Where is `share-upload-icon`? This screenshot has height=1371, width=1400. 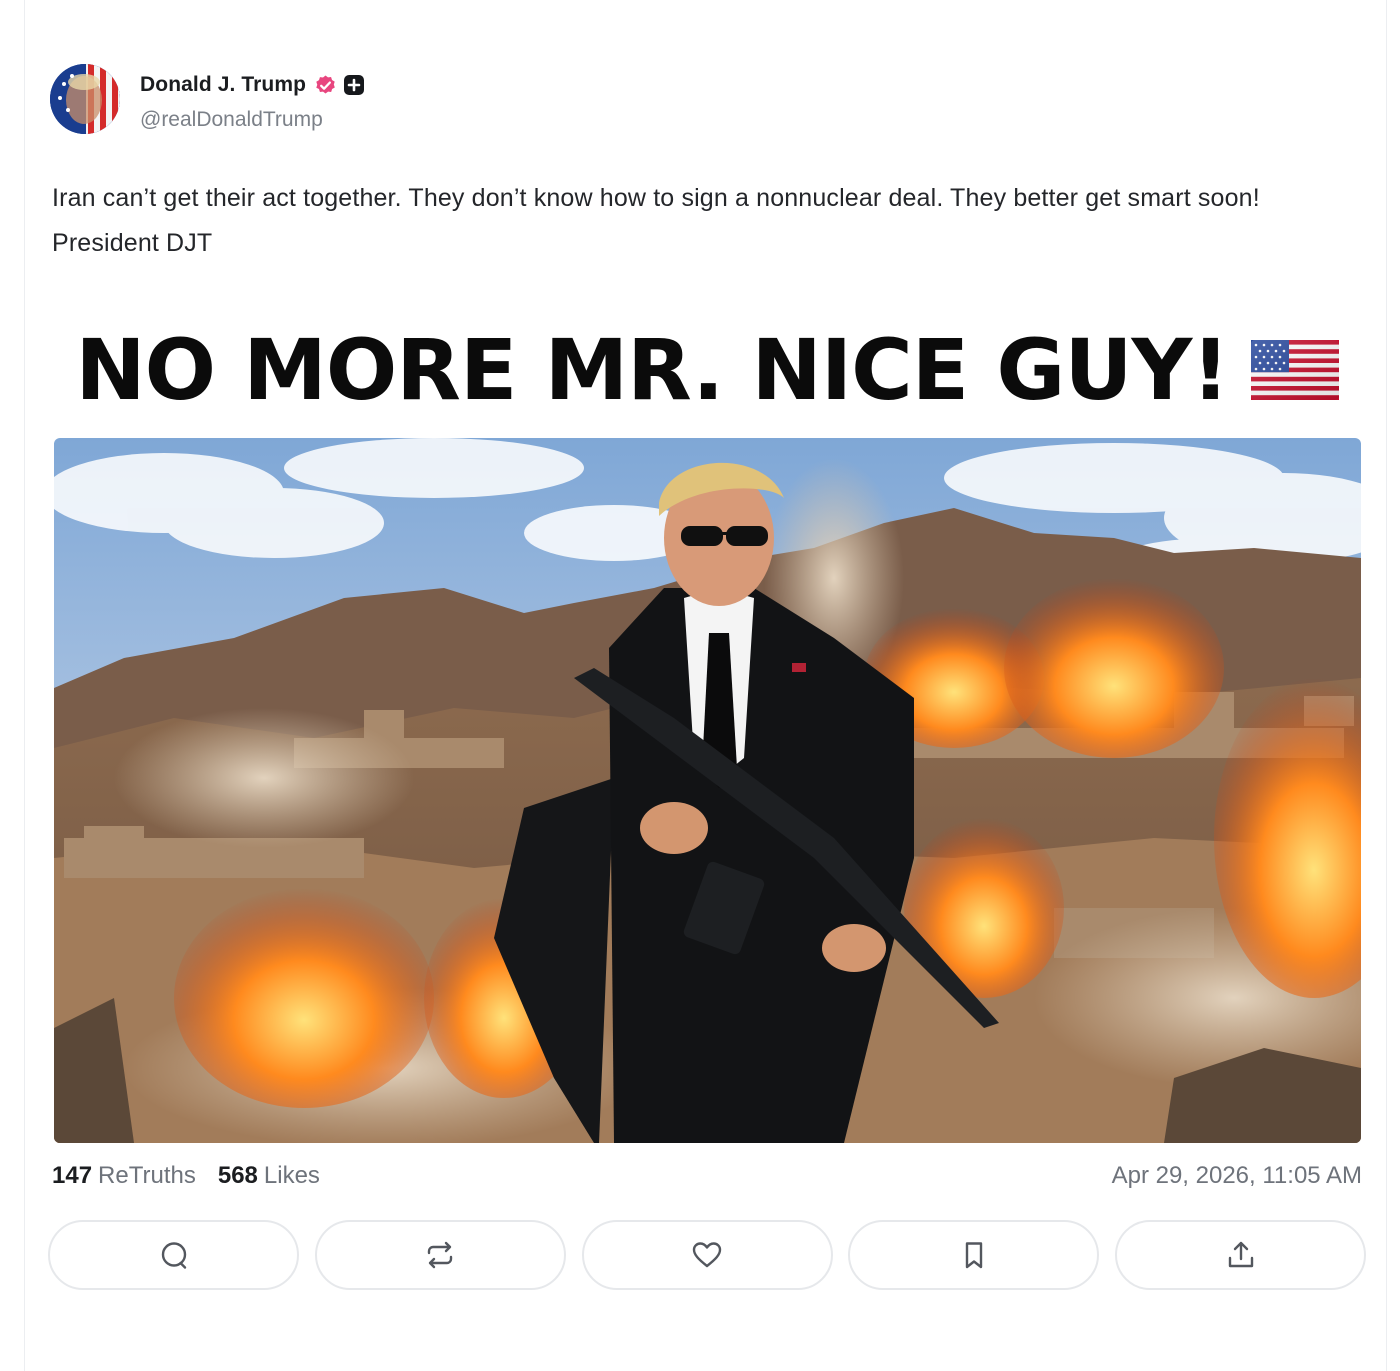
share-upload-icon is located at coordinates (1240, 1254).